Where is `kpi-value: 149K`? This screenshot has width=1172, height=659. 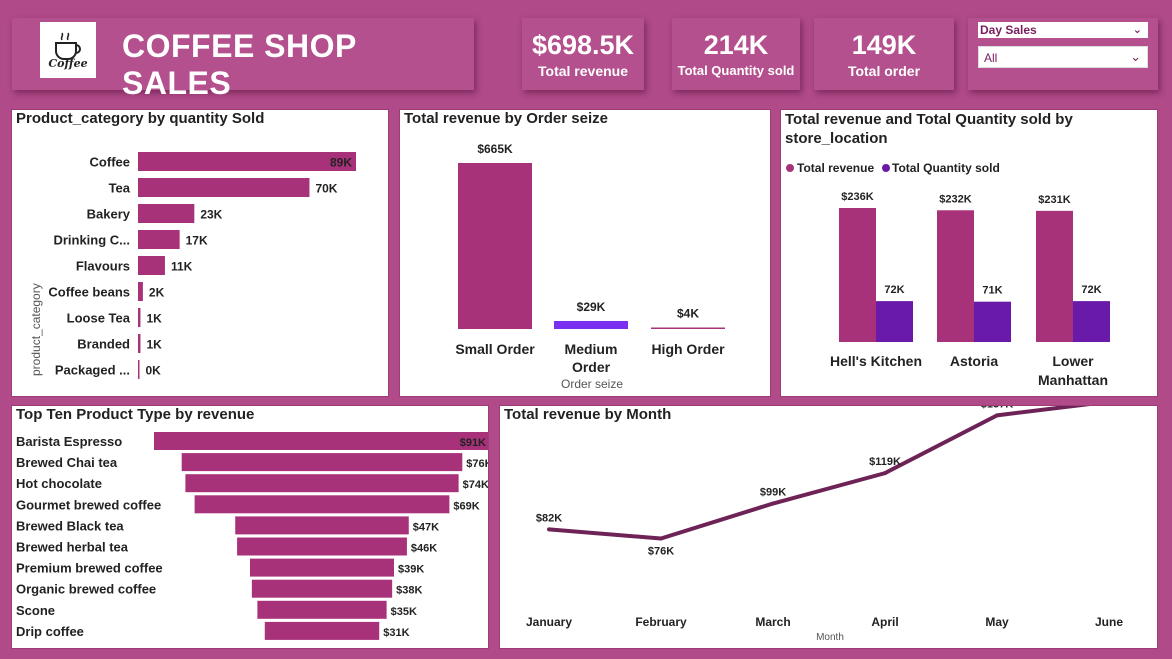
kpi-value: 149K is located at coordinates (884, 45).